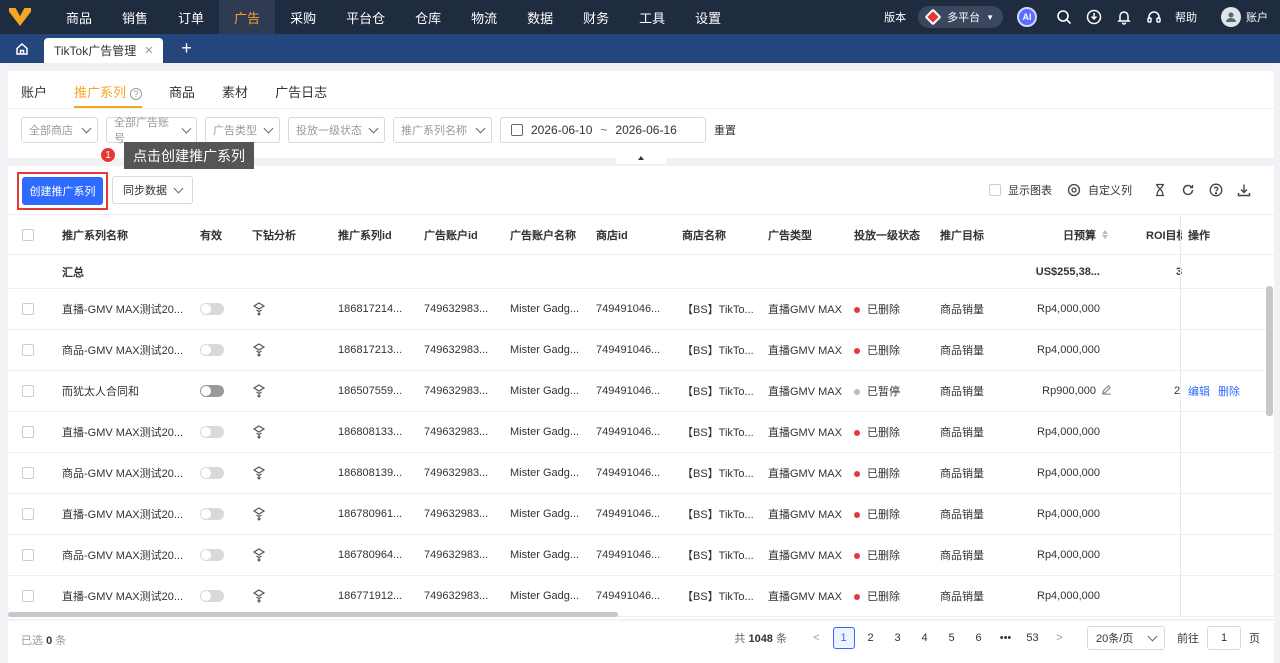  I want to click on page-number: 4, so click(925, 638).